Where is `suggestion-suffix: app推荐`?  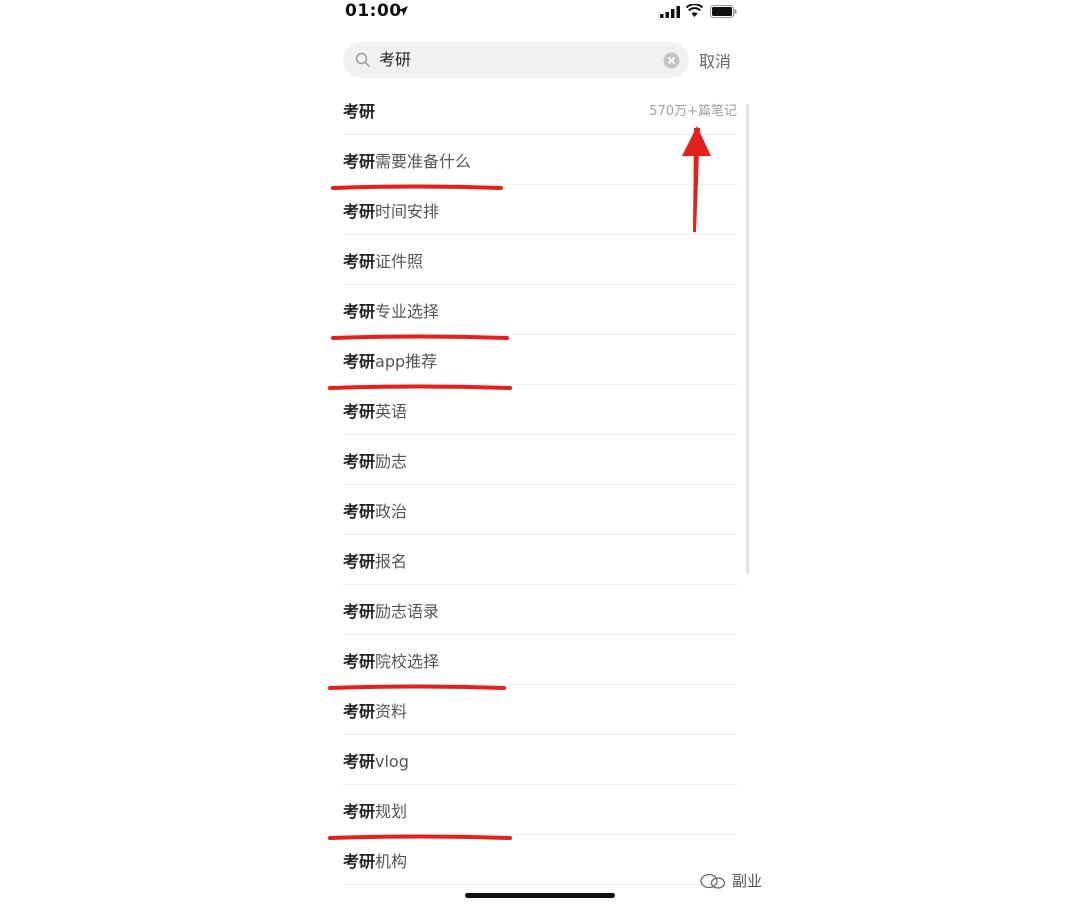
suggestion-suffix: app推荐 is located at coordinates (406, 361).